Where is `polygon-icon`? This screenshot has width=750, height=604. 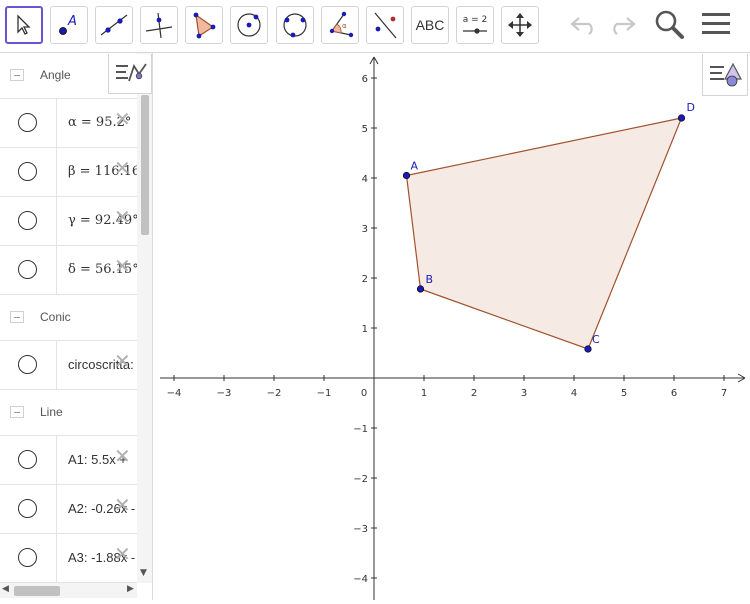 polygon-icon is located at coordinates (204, 25).